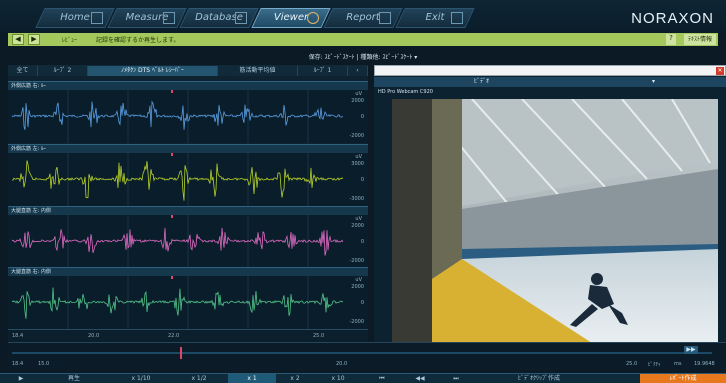  What do you see at coordinates (367, 357) in the screenshot?
I see `timeline: 18.4 15.0 20.0 25.0 ﾋﾟｸﾁｬ ms 19.9648 ▶▶` at bounding box center [367, 357].